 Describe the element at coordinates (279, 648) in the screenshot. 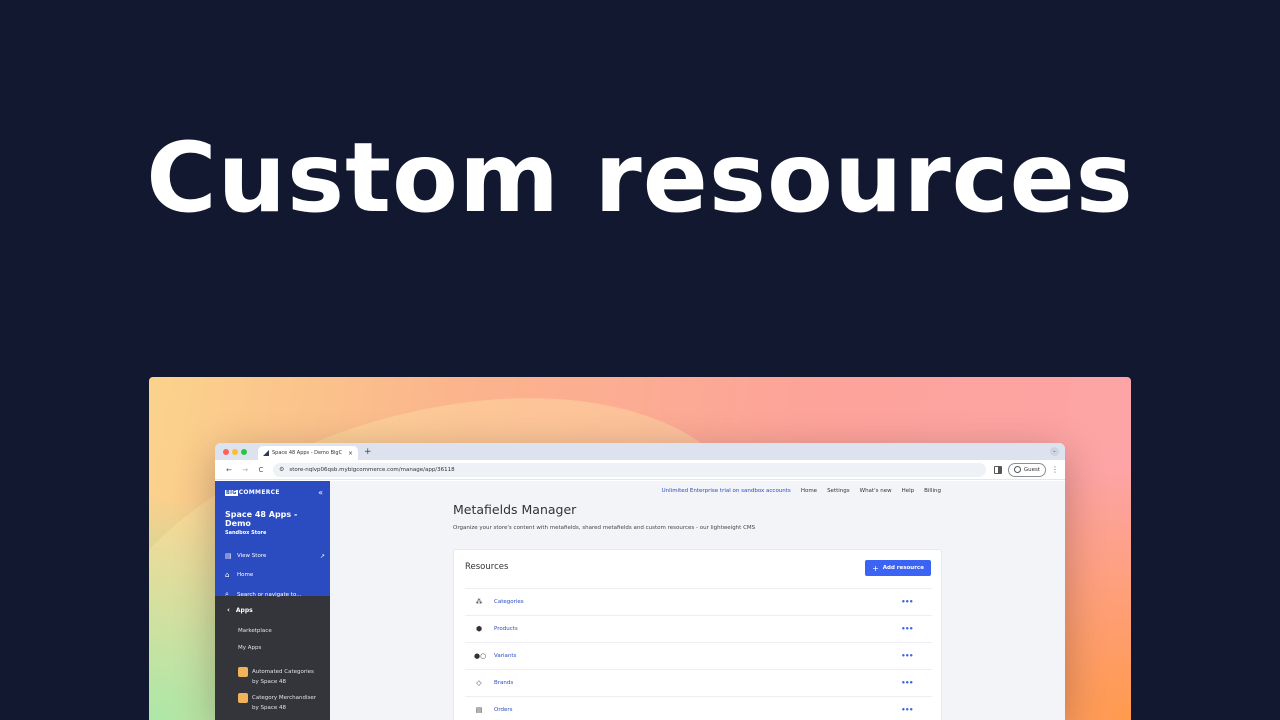

I see `sidebar-item-my-apps: My Apps` at that location.